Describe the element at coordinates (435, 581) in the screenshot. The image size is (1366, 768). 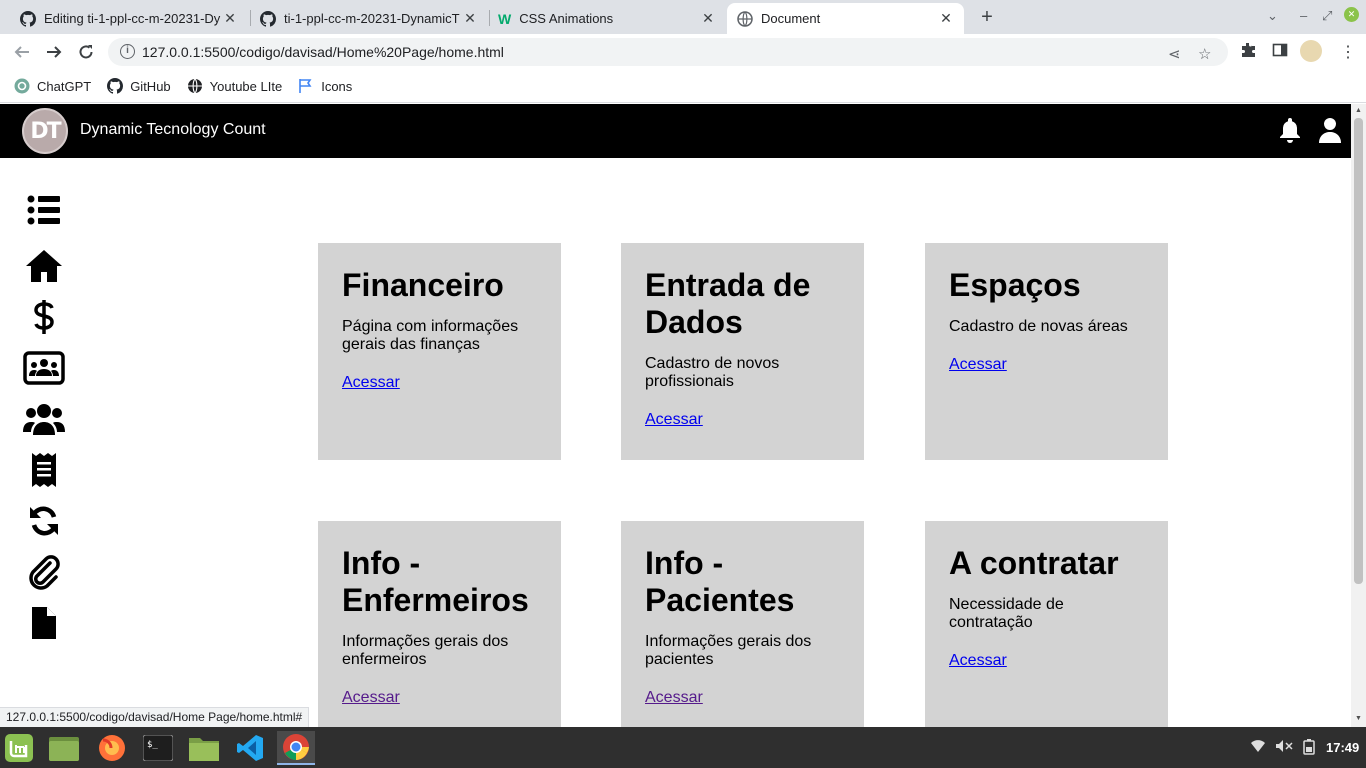
I see `card-title: Info - Enfermeiros` at that location.